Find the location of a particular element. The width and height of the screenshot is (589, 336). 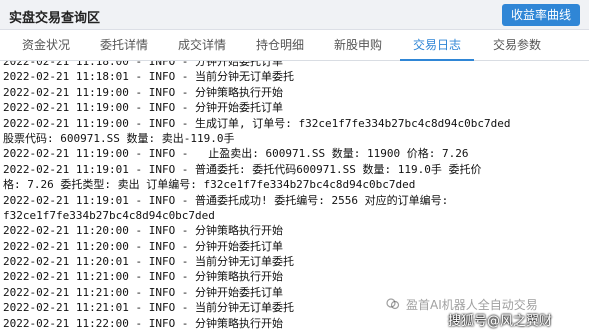

tab-fund-status: 资金状况 is located at coordinates (46, 45).